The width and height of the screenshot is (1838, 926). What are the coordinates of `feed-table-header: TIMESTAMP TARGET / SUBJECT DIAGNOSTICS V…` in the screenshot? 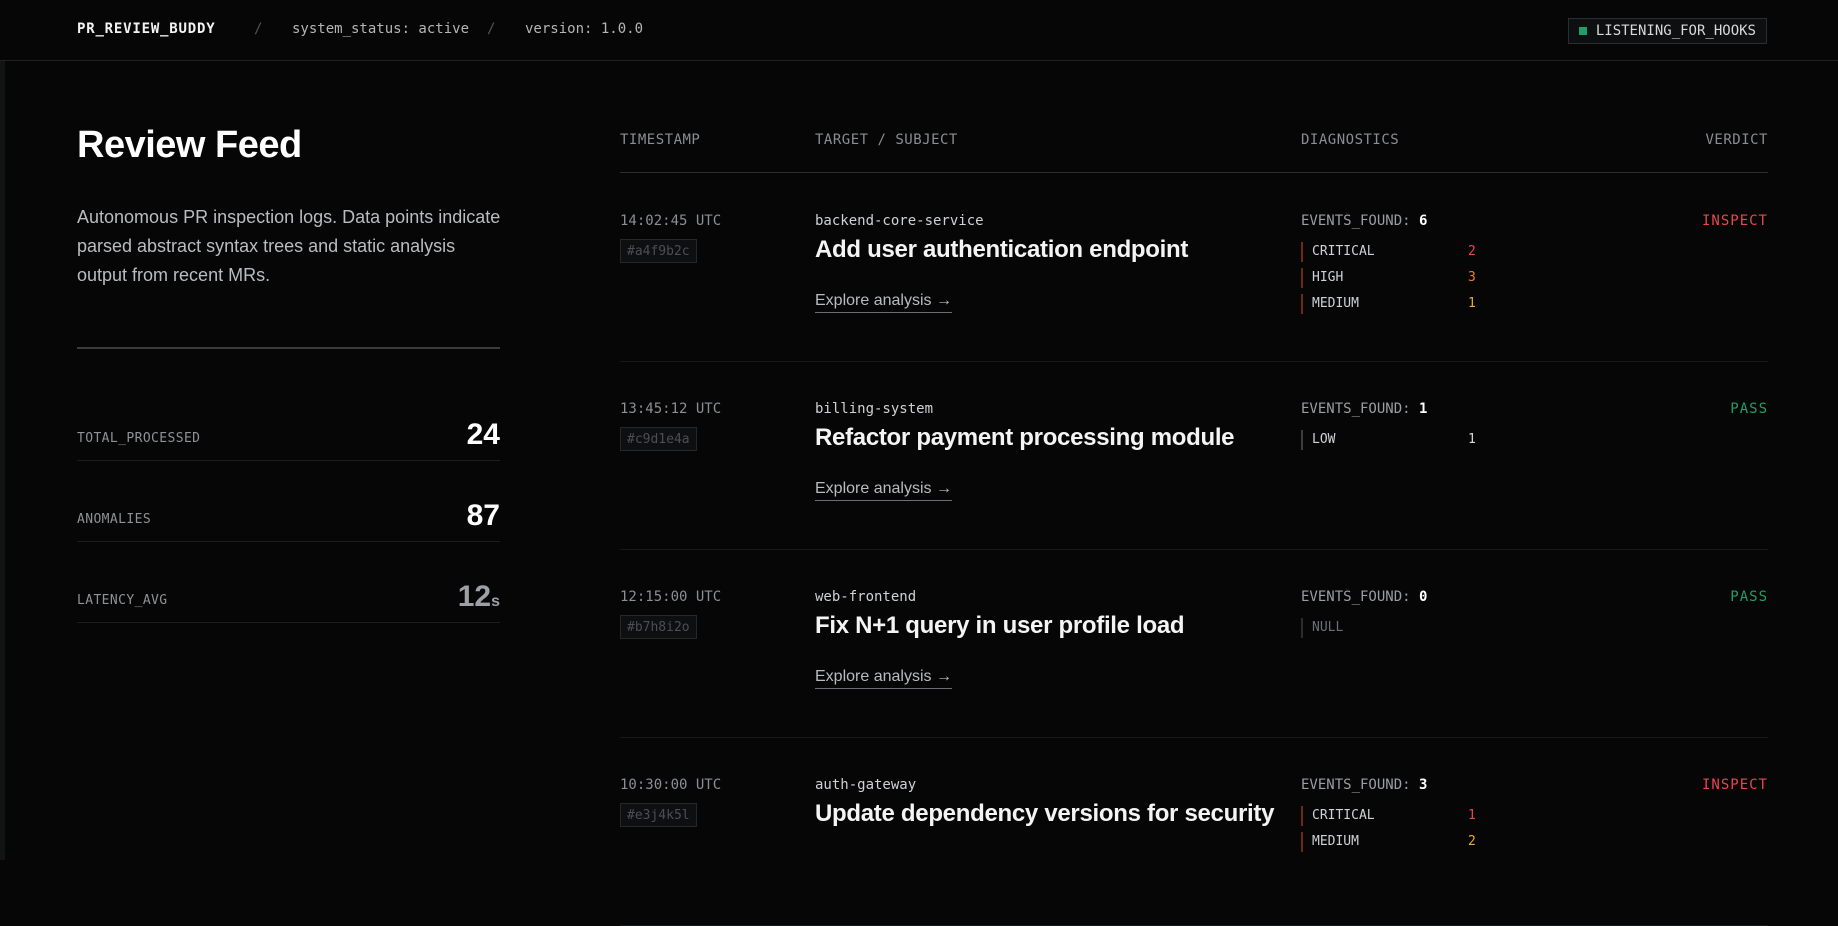 It's located at (1194, 152).